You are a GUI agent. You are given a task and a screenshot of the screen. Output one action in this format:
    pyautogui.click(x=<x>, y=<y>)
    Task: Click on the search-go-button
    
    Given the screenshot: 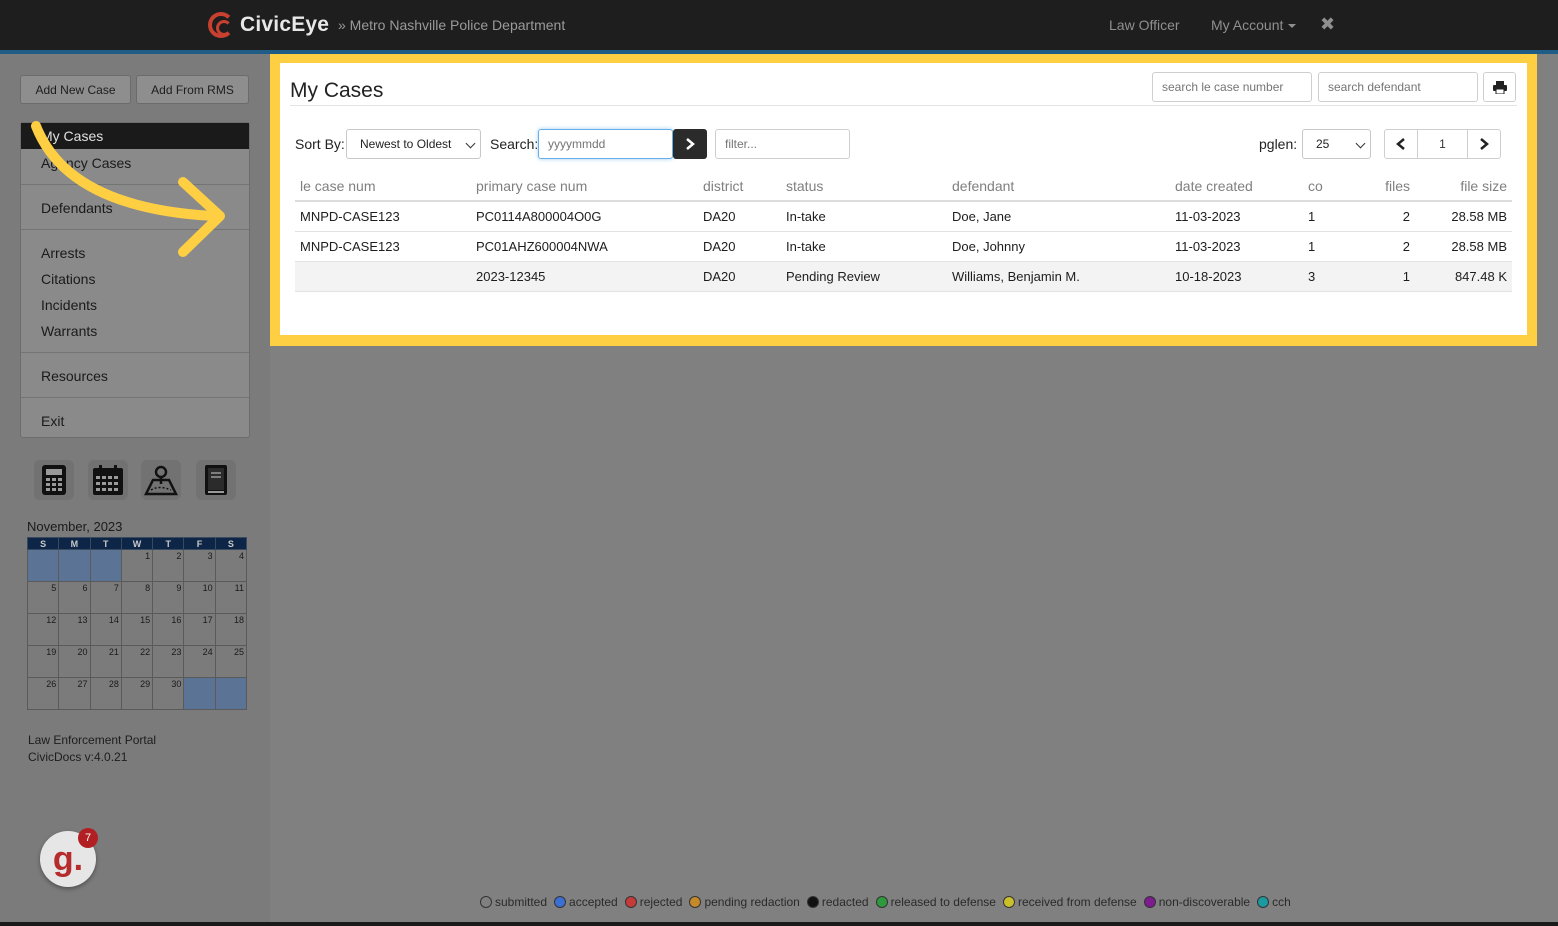 What is the action you would take?
    pyautogui.click(x=690, y=144)
    